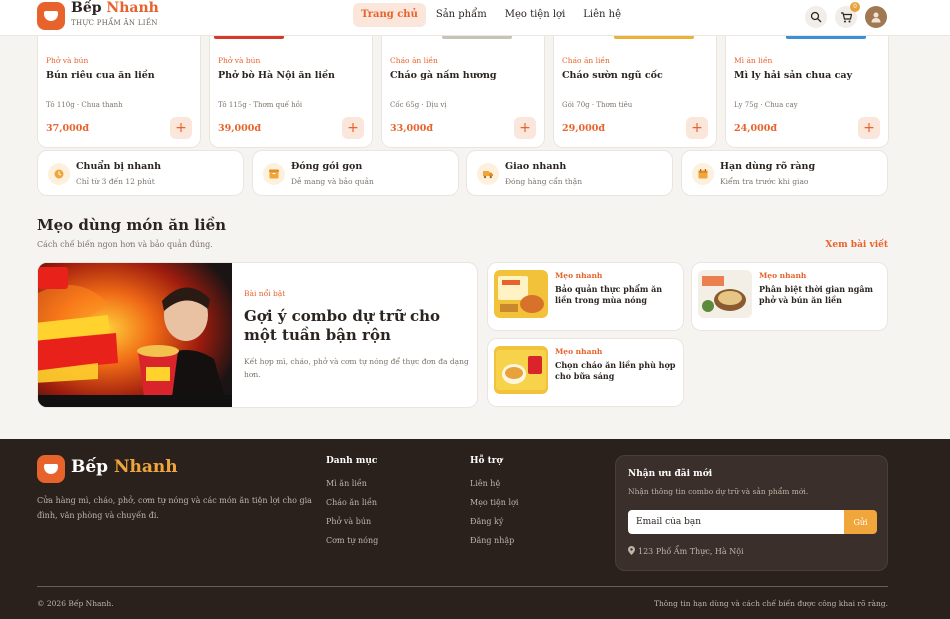 The image size is (950, 619). Describe the element at coordinates (115, 181) in the screenshot. I see `feature-desc: Chỉ từ 3 đến 12 phút` at that location.